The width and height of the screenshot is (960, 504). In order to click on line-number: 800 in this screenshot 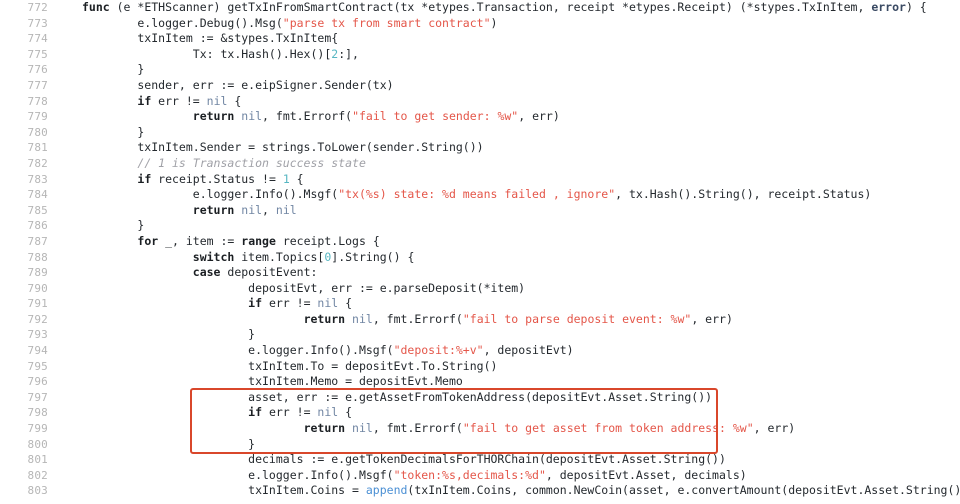, I will do `click(37, 444)`.